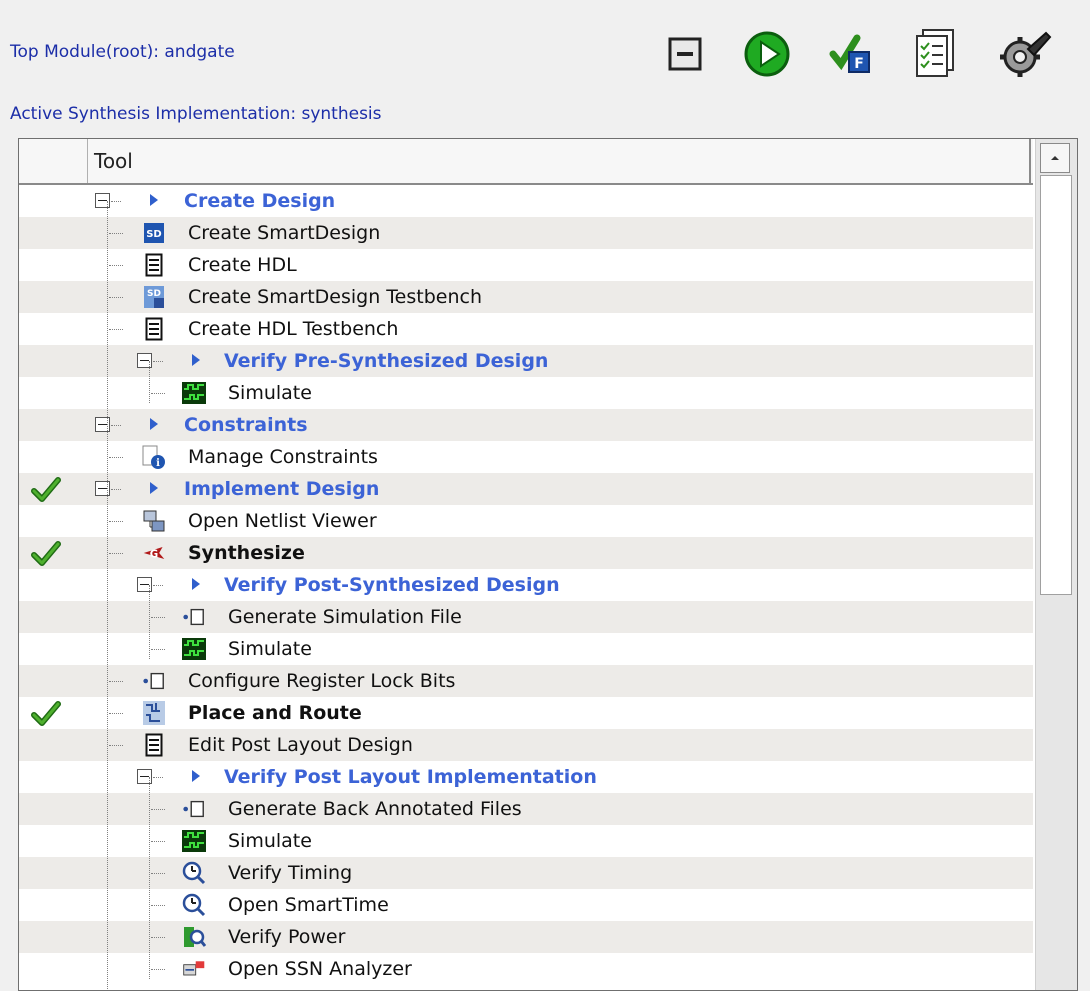  What do you see at coordinates (194, 969) in the screenshot?
I see `ssn-icon` at bounding box center [194, 969].